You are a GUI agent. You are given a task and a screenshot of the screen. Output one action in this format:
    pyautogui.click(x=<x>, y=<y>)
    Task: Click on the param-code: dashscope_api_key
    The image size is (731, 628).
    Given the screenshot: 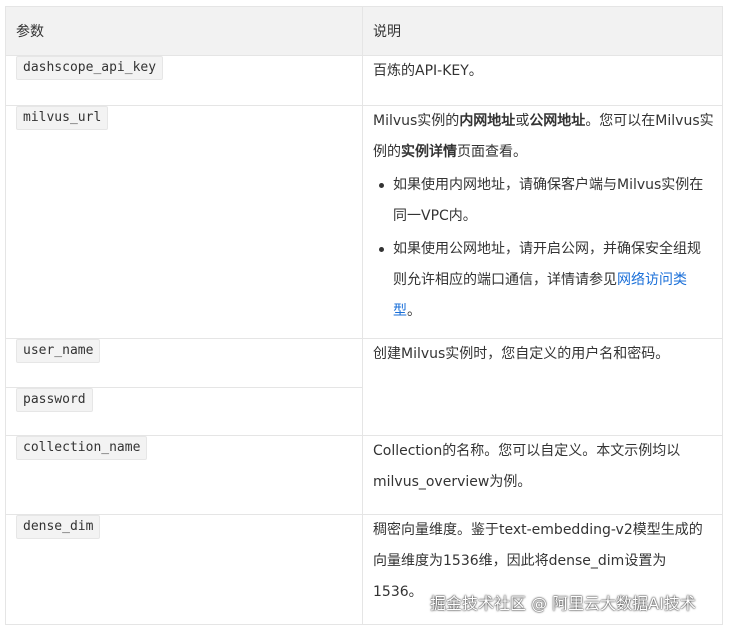 What is the action you would take?
    pyautogui.click(x=90, y=68)
    